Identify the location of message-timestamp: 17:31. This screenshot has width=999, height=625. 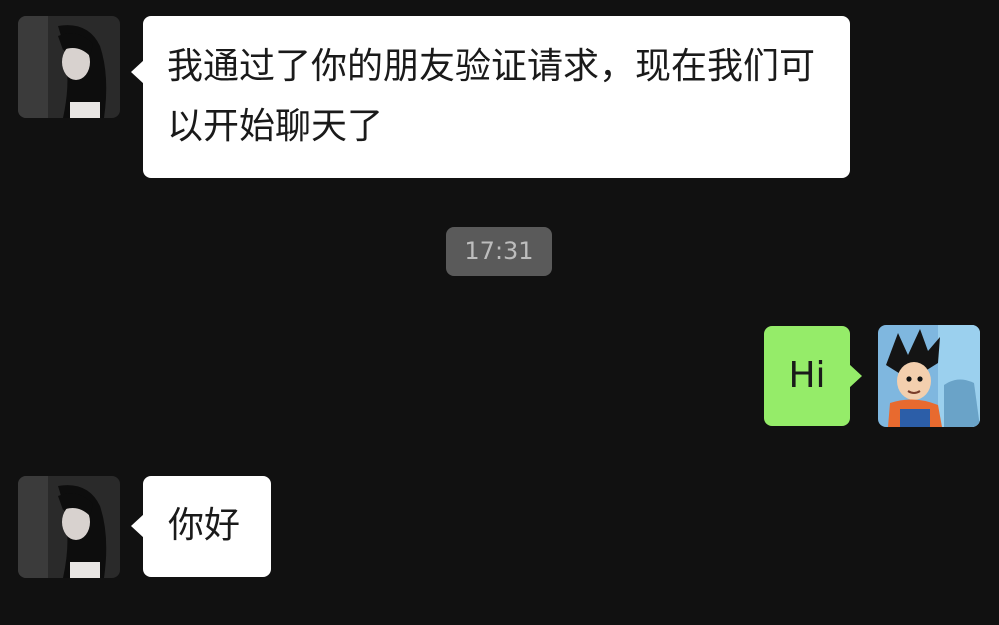
(499, 251).